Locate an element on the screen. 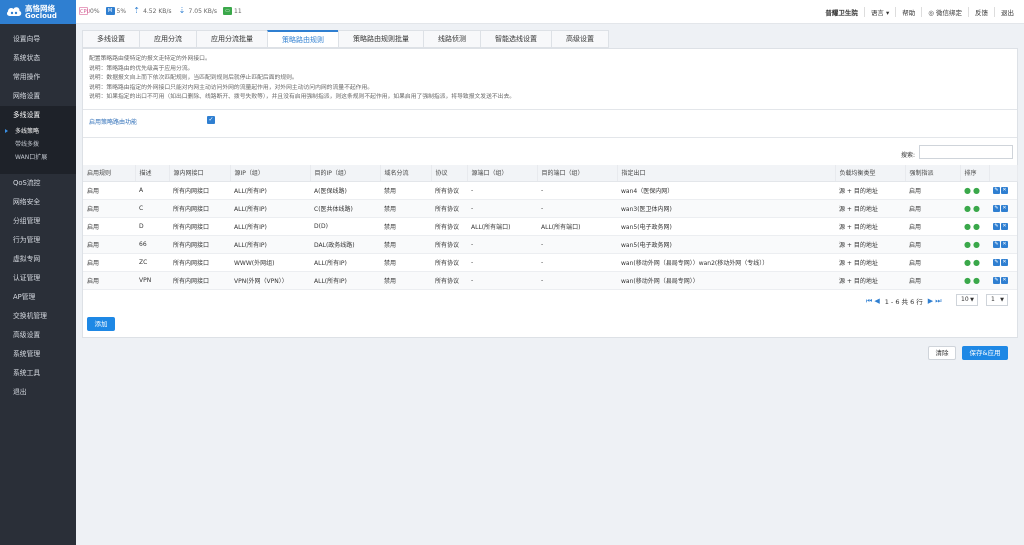 The image size is (1024, 545). col-desc: 描述 is located at coordinates (152, 173).